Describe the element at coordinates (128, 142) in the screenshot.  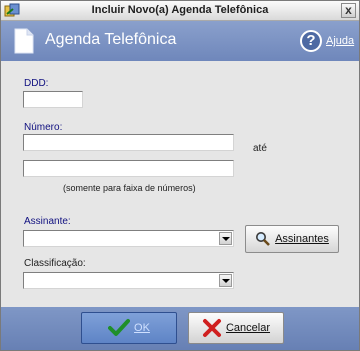
I see `numero-from-input` at that location.